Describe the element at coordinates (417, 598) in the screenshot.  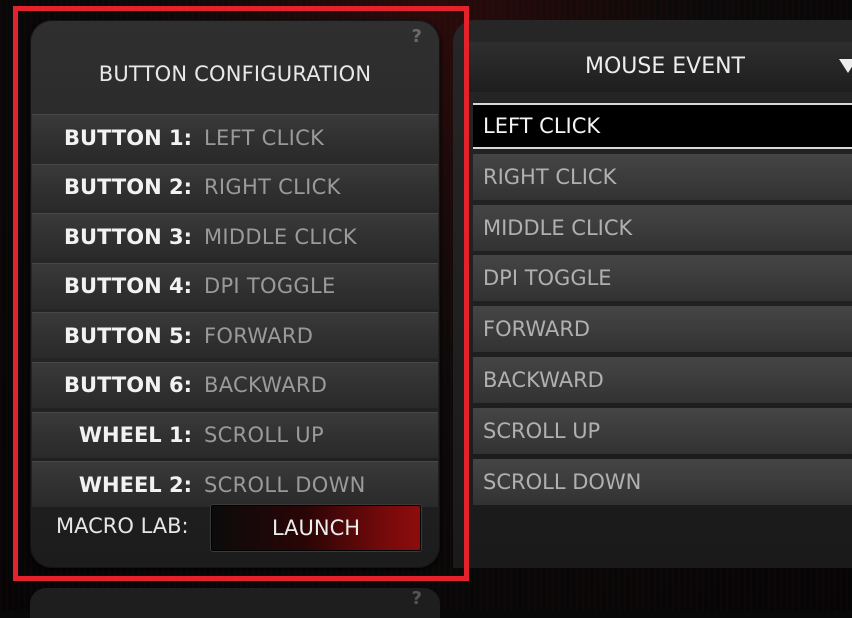
I see `help-icon: ?` at that location.